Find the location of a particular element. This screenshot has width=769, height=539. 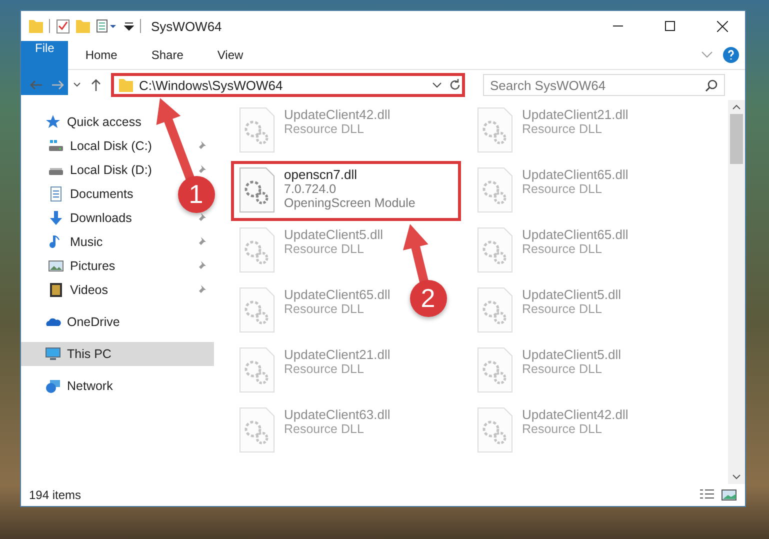

window-title: SysWOW64 is located at coordinates (187, 26).